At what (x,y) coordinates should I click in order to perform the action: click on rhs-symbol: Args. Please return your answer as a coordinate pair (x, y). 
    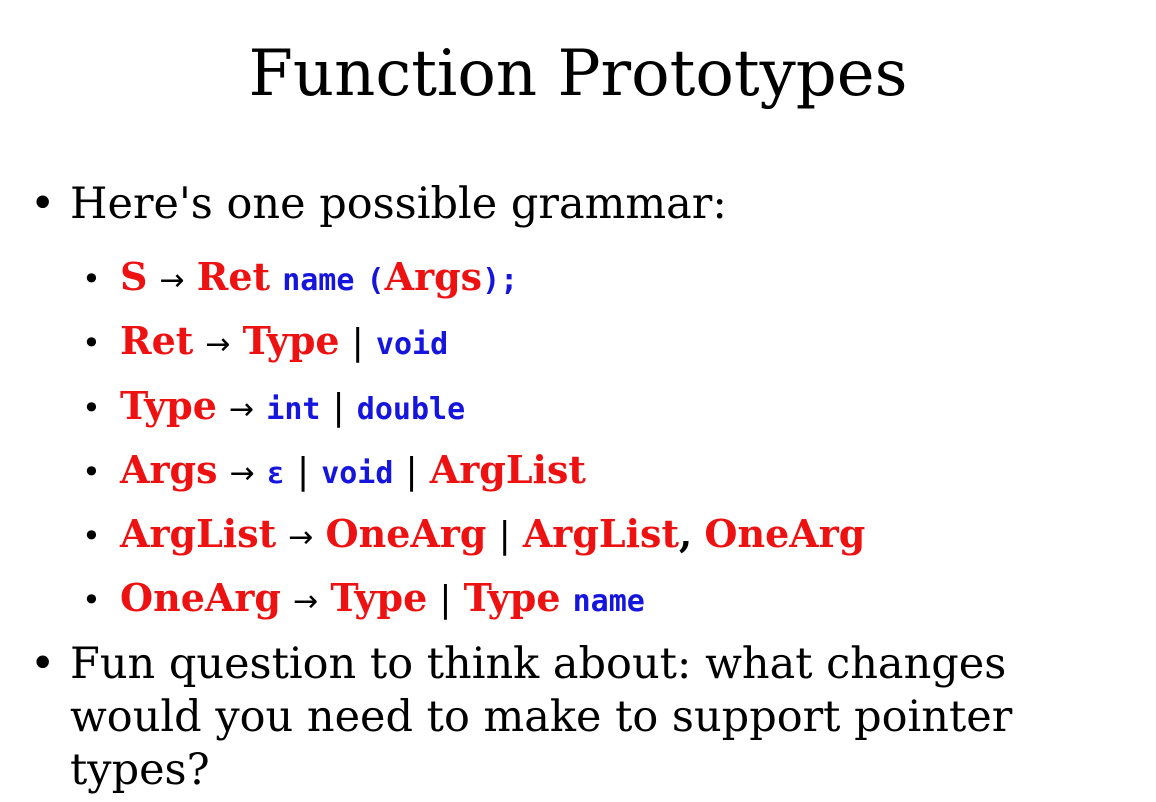
    Looking at the image, I should click on (433, 276).